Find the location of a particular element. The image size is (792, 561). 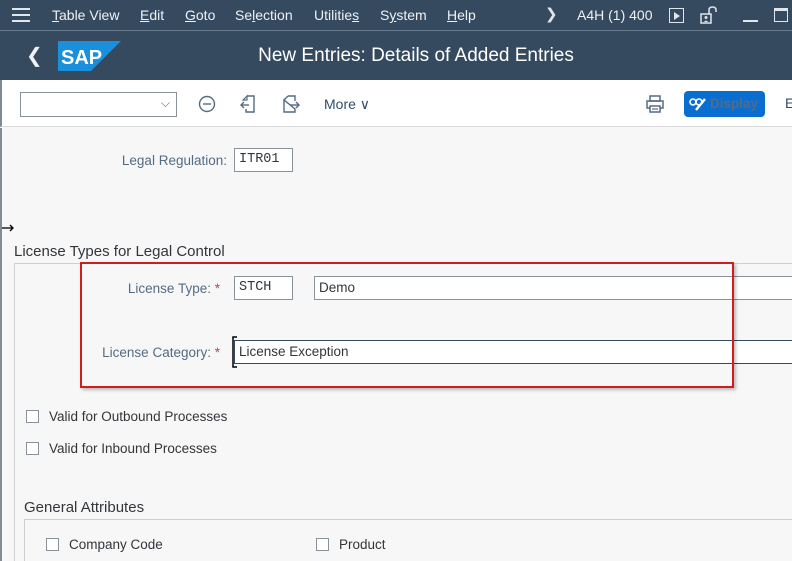

display-label: Display is located at coordinates (734, 103).